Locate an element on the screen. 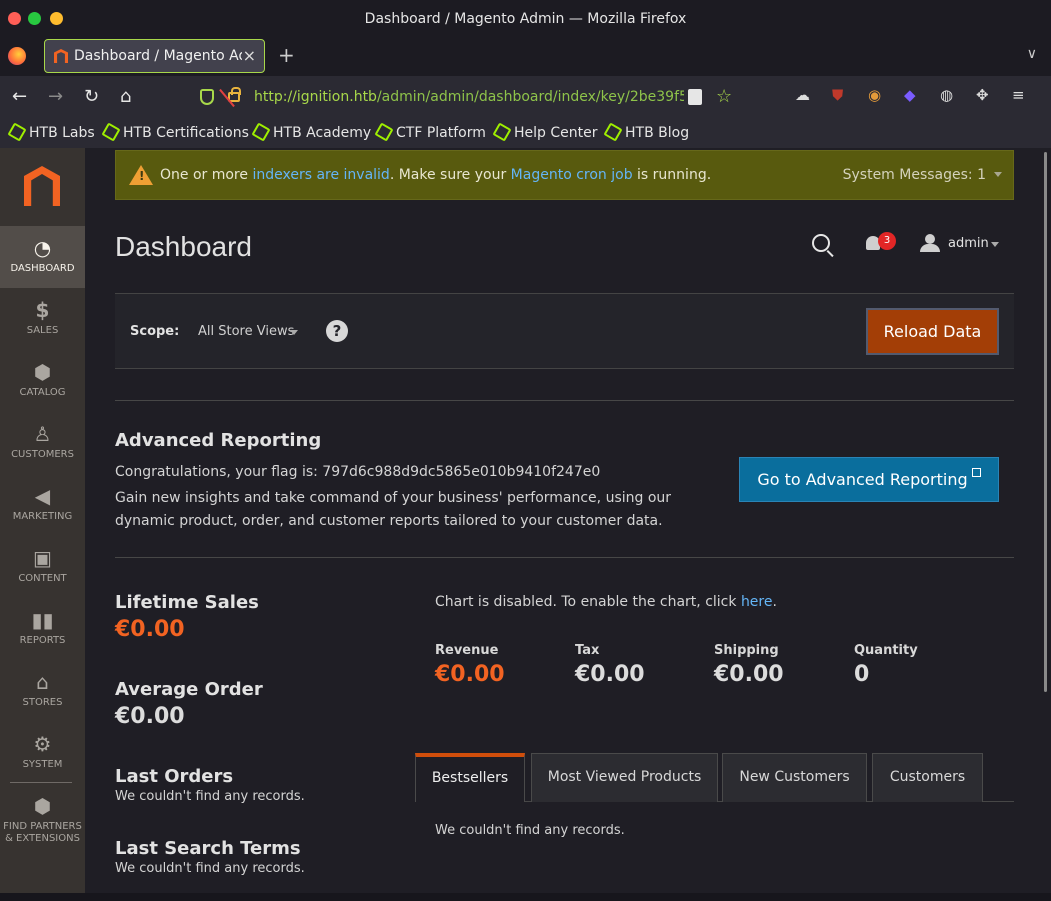  external-link-icon is located at coordinates (976, 472).